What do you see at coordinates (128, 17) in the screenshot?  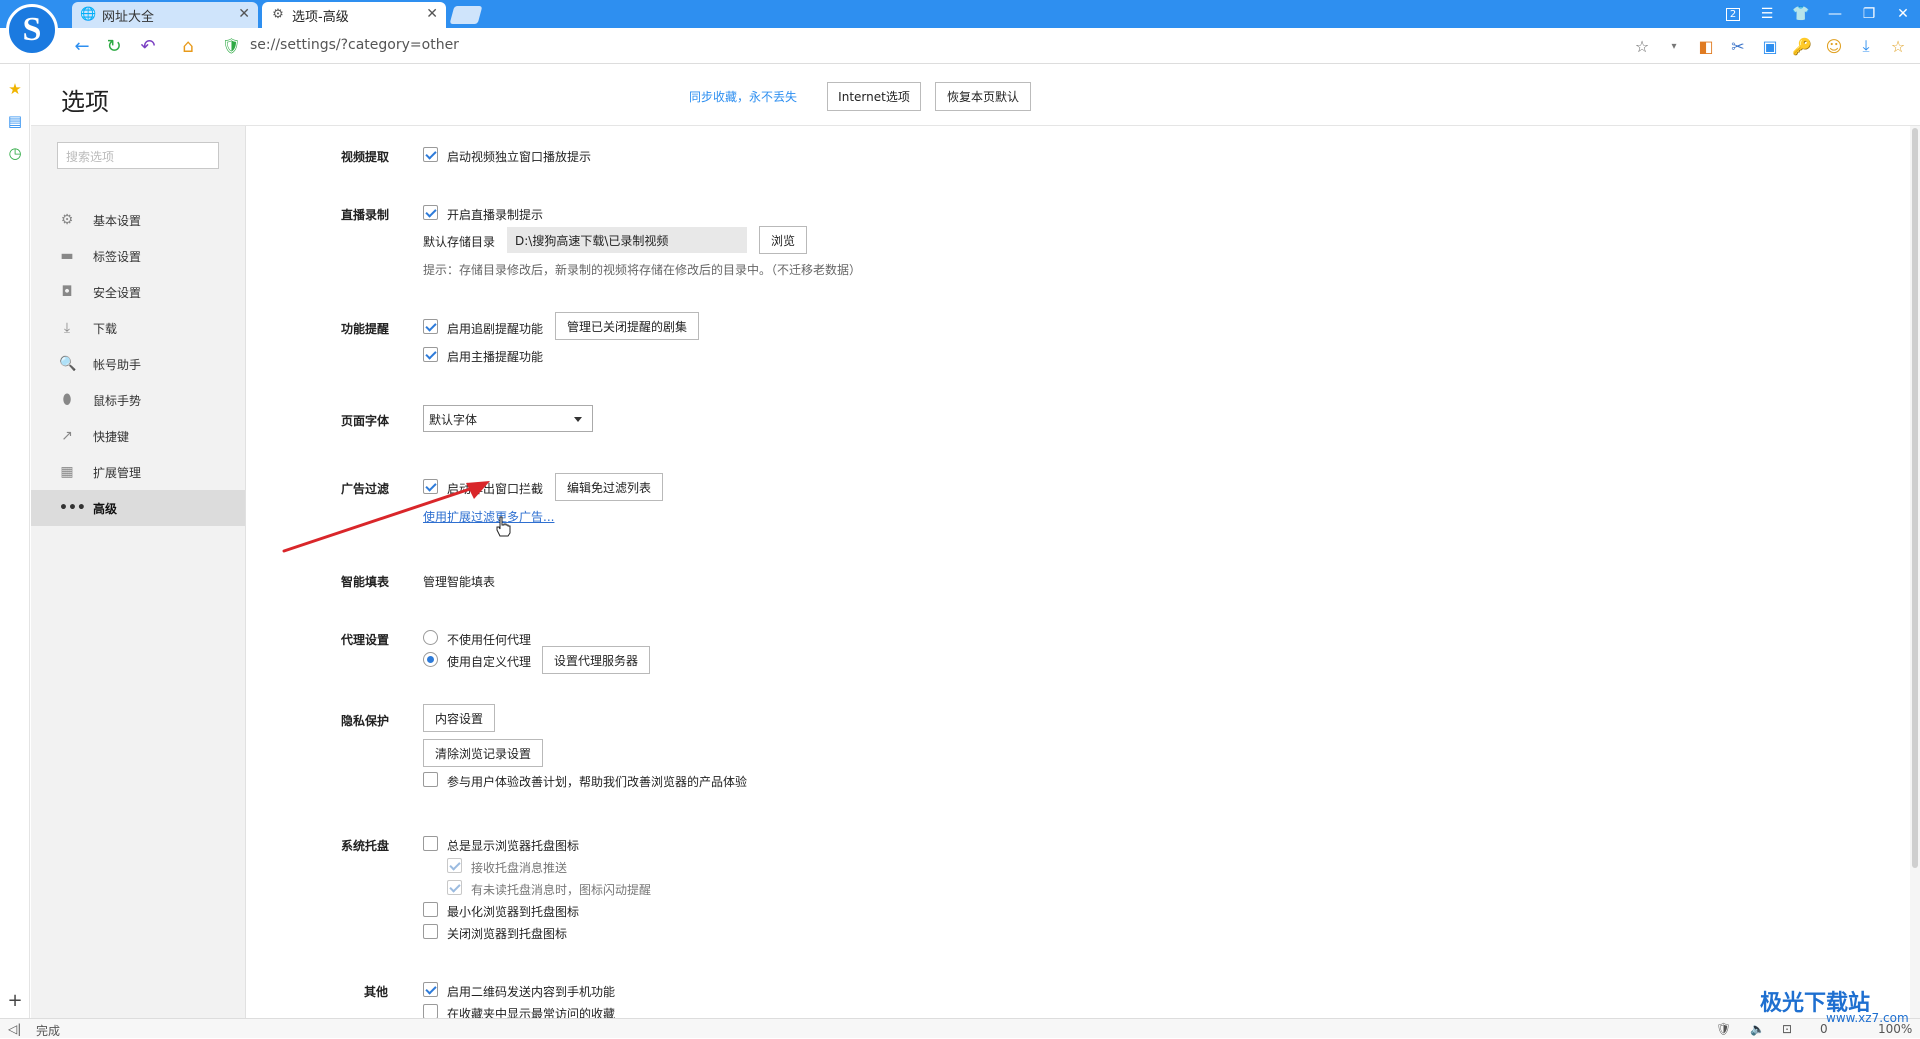 I see `tab-label: 网址大全` at bounding box center [128, 17].